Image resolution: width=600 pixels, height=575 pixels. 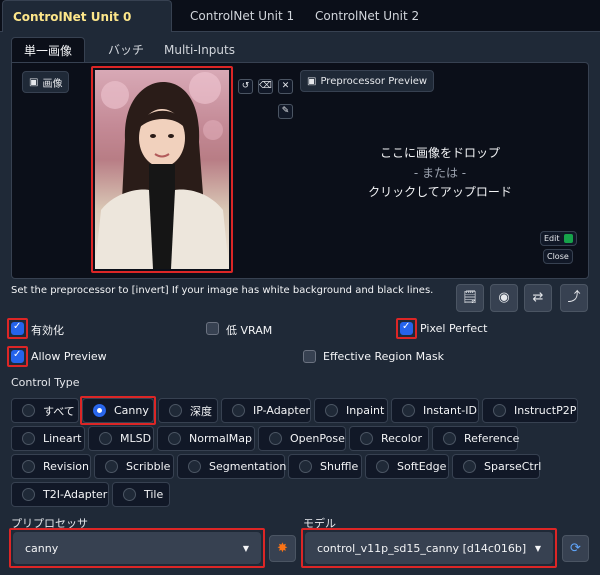 I want to click on control-type-option: Inpaint, so click(x=351, y=410).